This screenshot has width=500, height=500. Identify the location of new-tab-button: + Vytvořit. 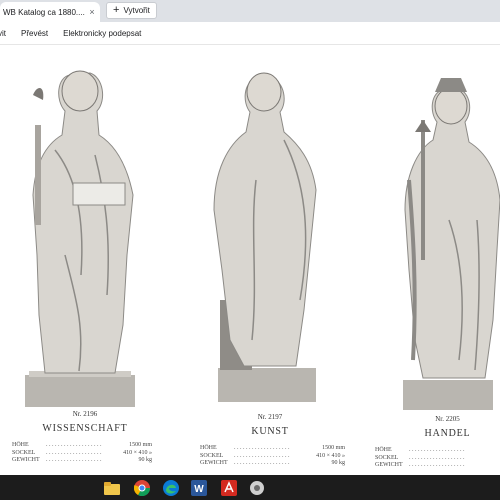
(131, 10).